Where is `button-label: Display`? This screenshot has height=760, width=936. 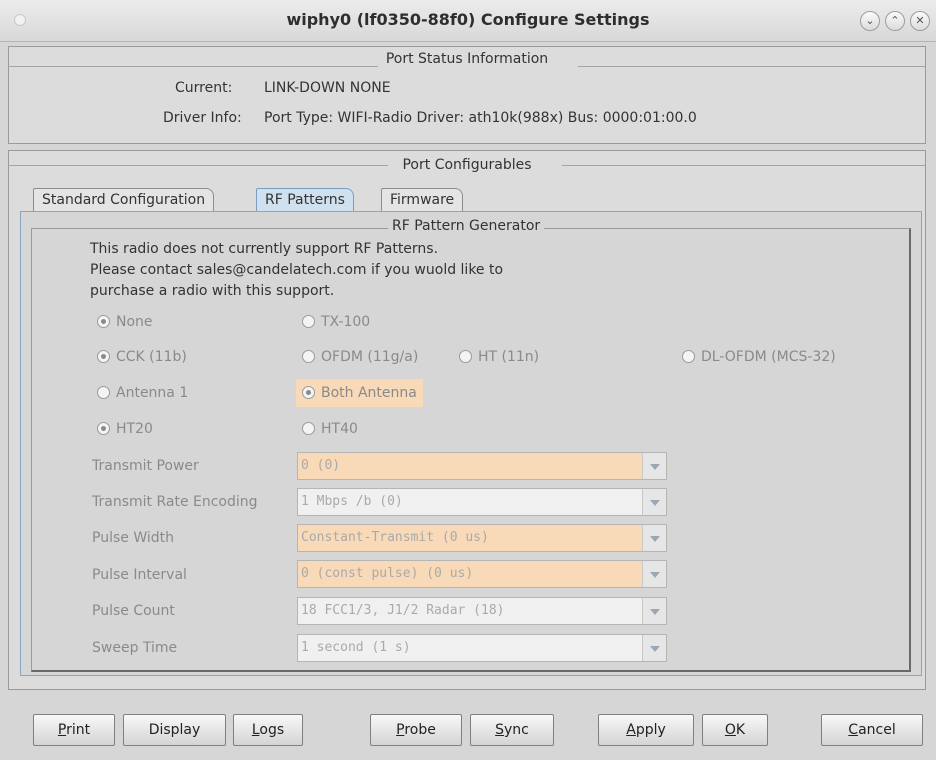 button-label: Display is located at coordinates (174, 730).